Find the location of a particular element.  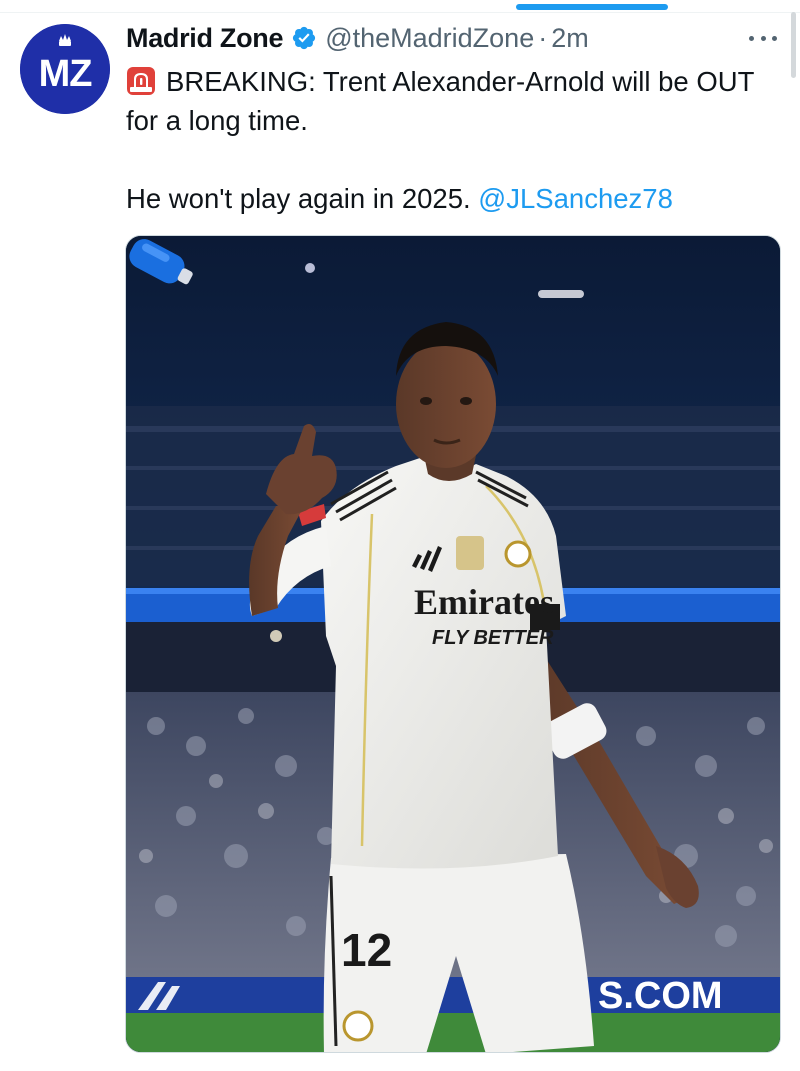

more-horizontal-icon is located at coordinates (763, 38).